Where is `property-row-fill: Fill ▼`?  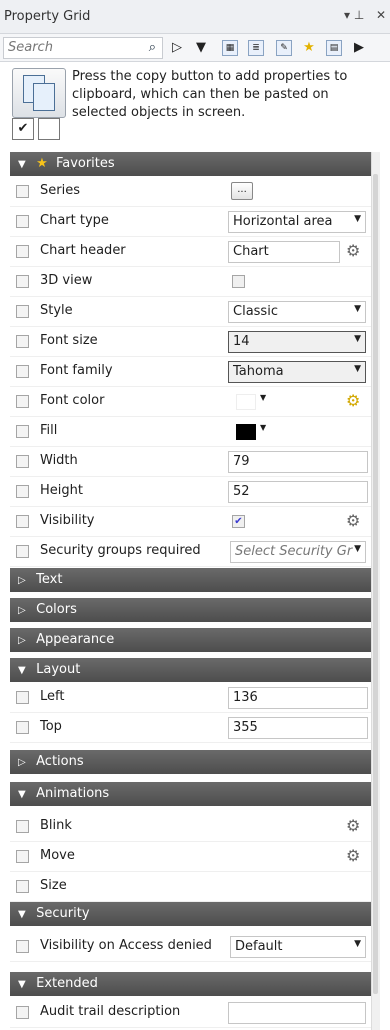
property-row-fill: Fill ▼ is located at coordinates (191, 432).